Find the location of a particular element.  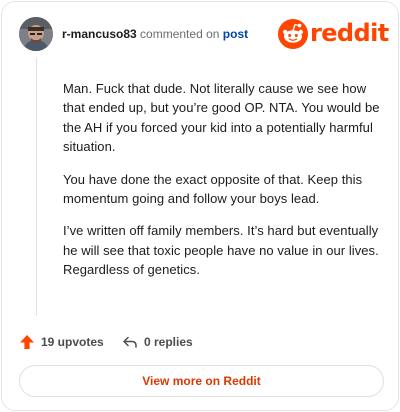

avatar is located at coordinates (36, 34).